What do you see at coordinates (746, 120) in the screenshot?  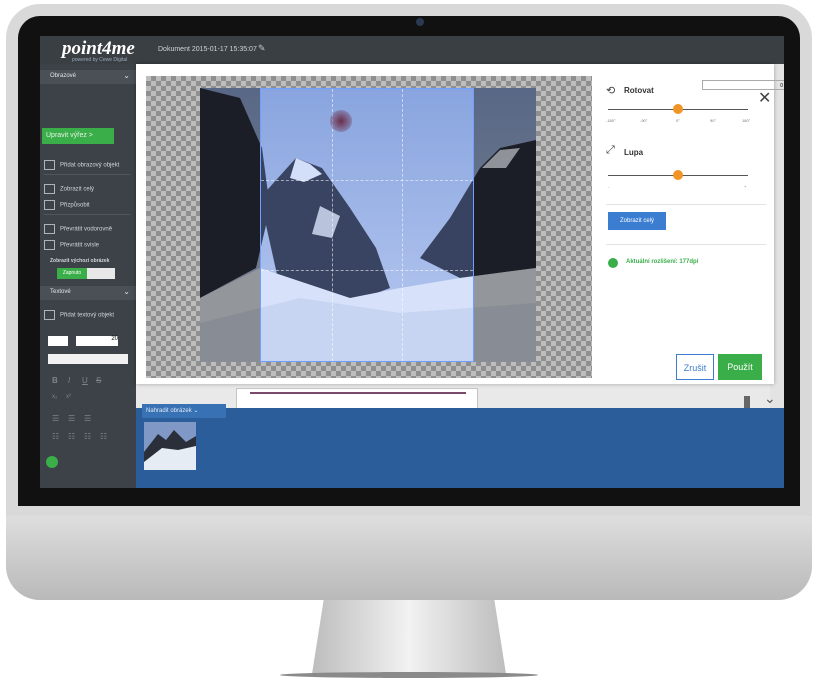 I see `rotate-tick: 180°` at bounding box center [746, 120].